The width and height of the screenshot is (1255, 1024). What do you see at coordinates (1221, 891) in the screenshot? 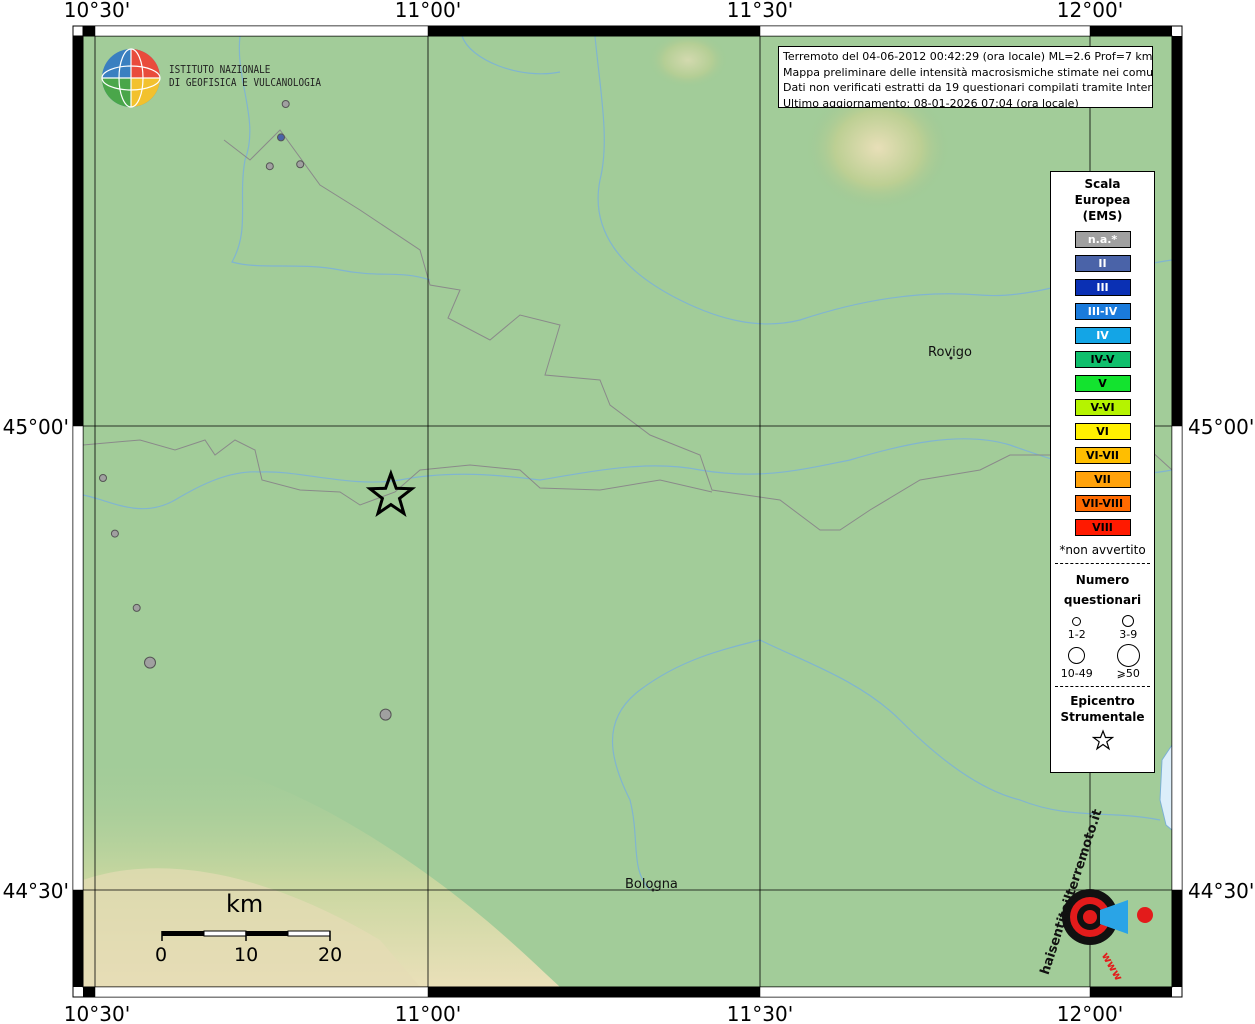
I see `lat-label-right-2: 44°30'` at bounding box center [1221, 891].